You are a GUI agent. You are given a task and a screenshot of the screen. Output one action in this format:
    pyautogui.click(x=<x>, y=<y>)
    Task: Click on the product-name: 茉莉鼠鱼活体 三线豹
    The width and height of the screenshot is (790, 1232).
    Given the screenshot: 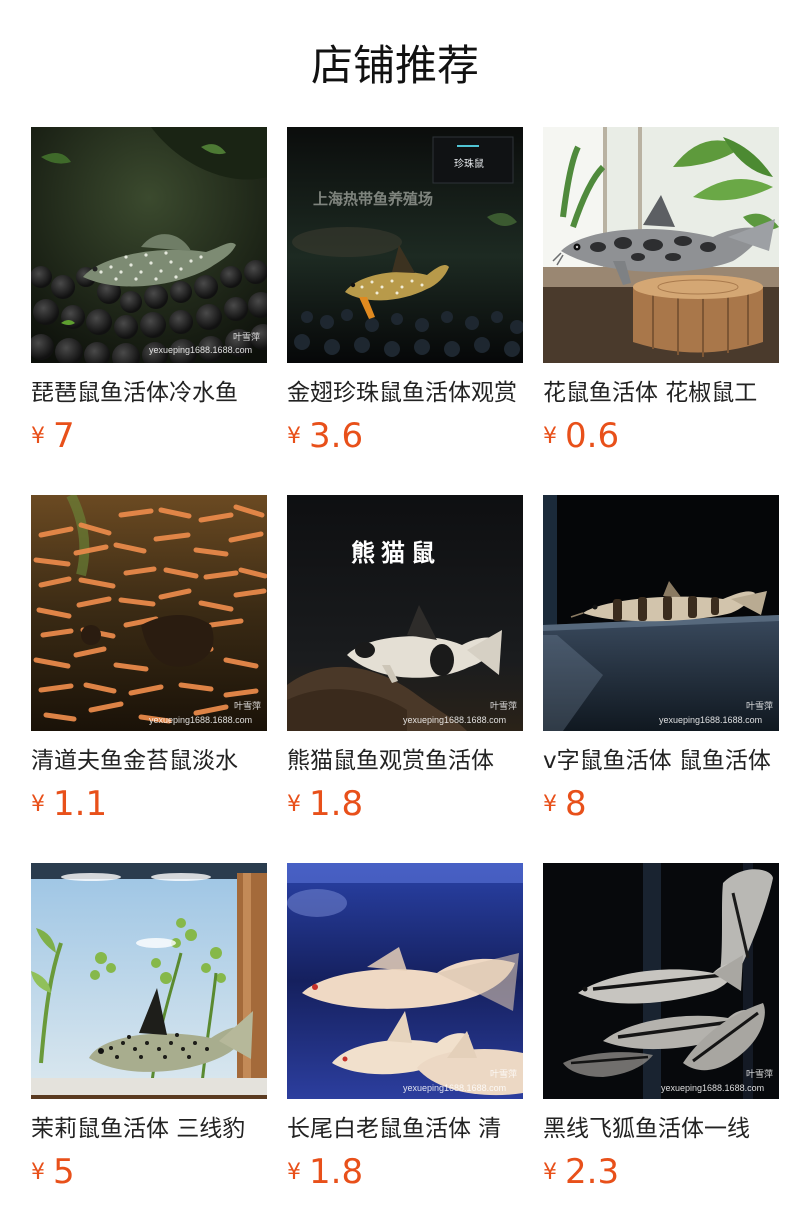 What is the action you would take?
    pyautogui.click(x=149, y=1129)
    